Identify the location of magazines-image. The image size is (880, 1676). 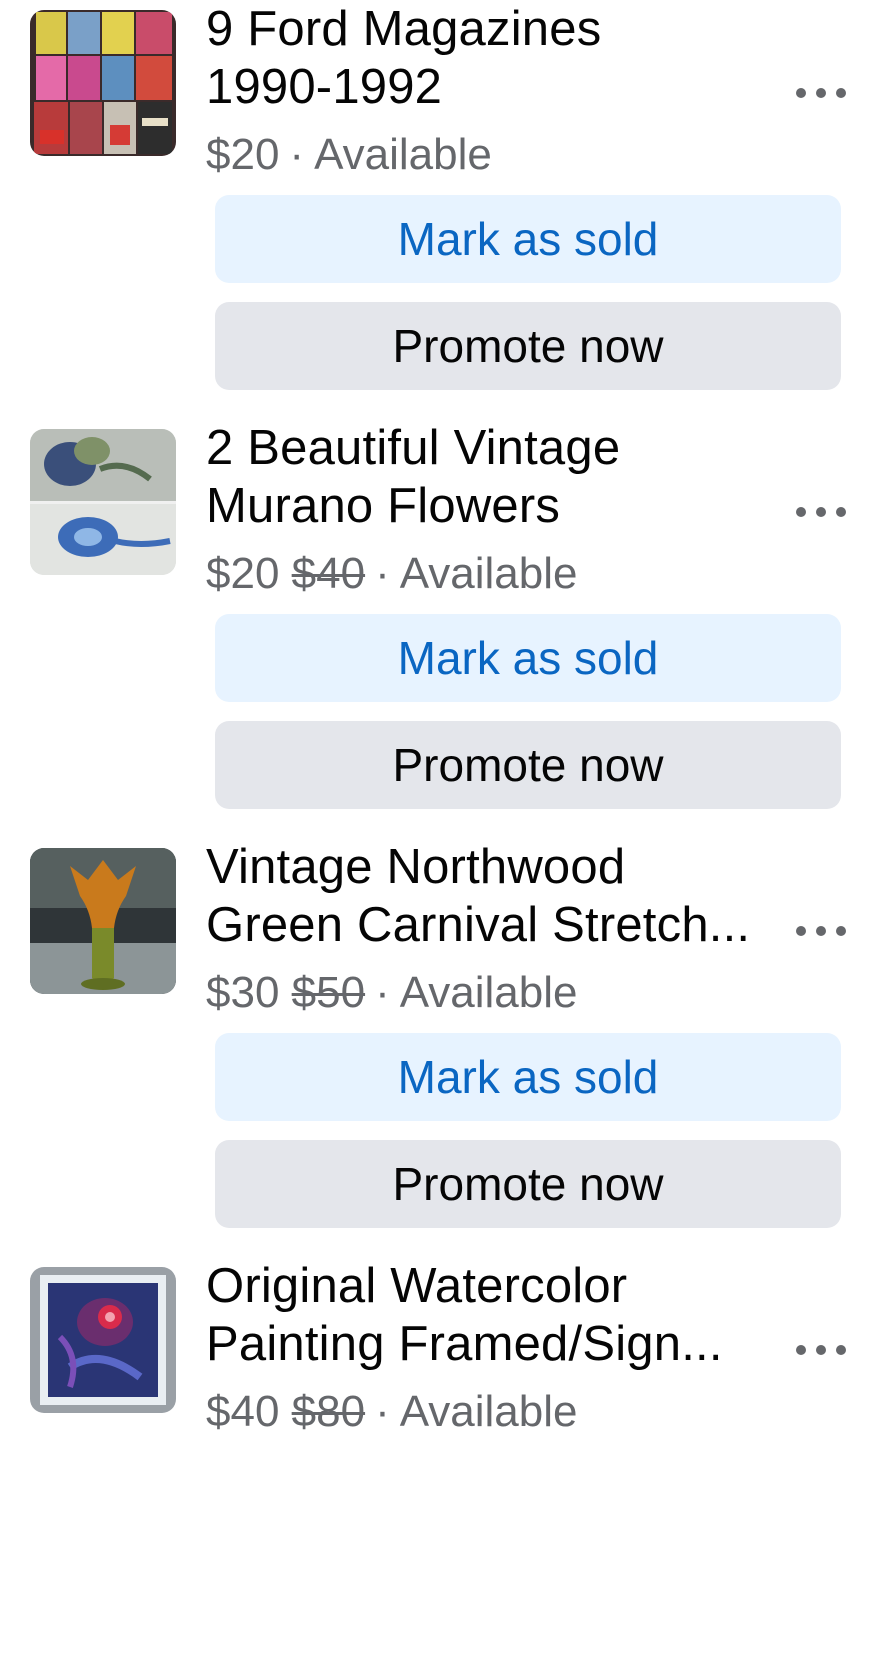
(103, 83).